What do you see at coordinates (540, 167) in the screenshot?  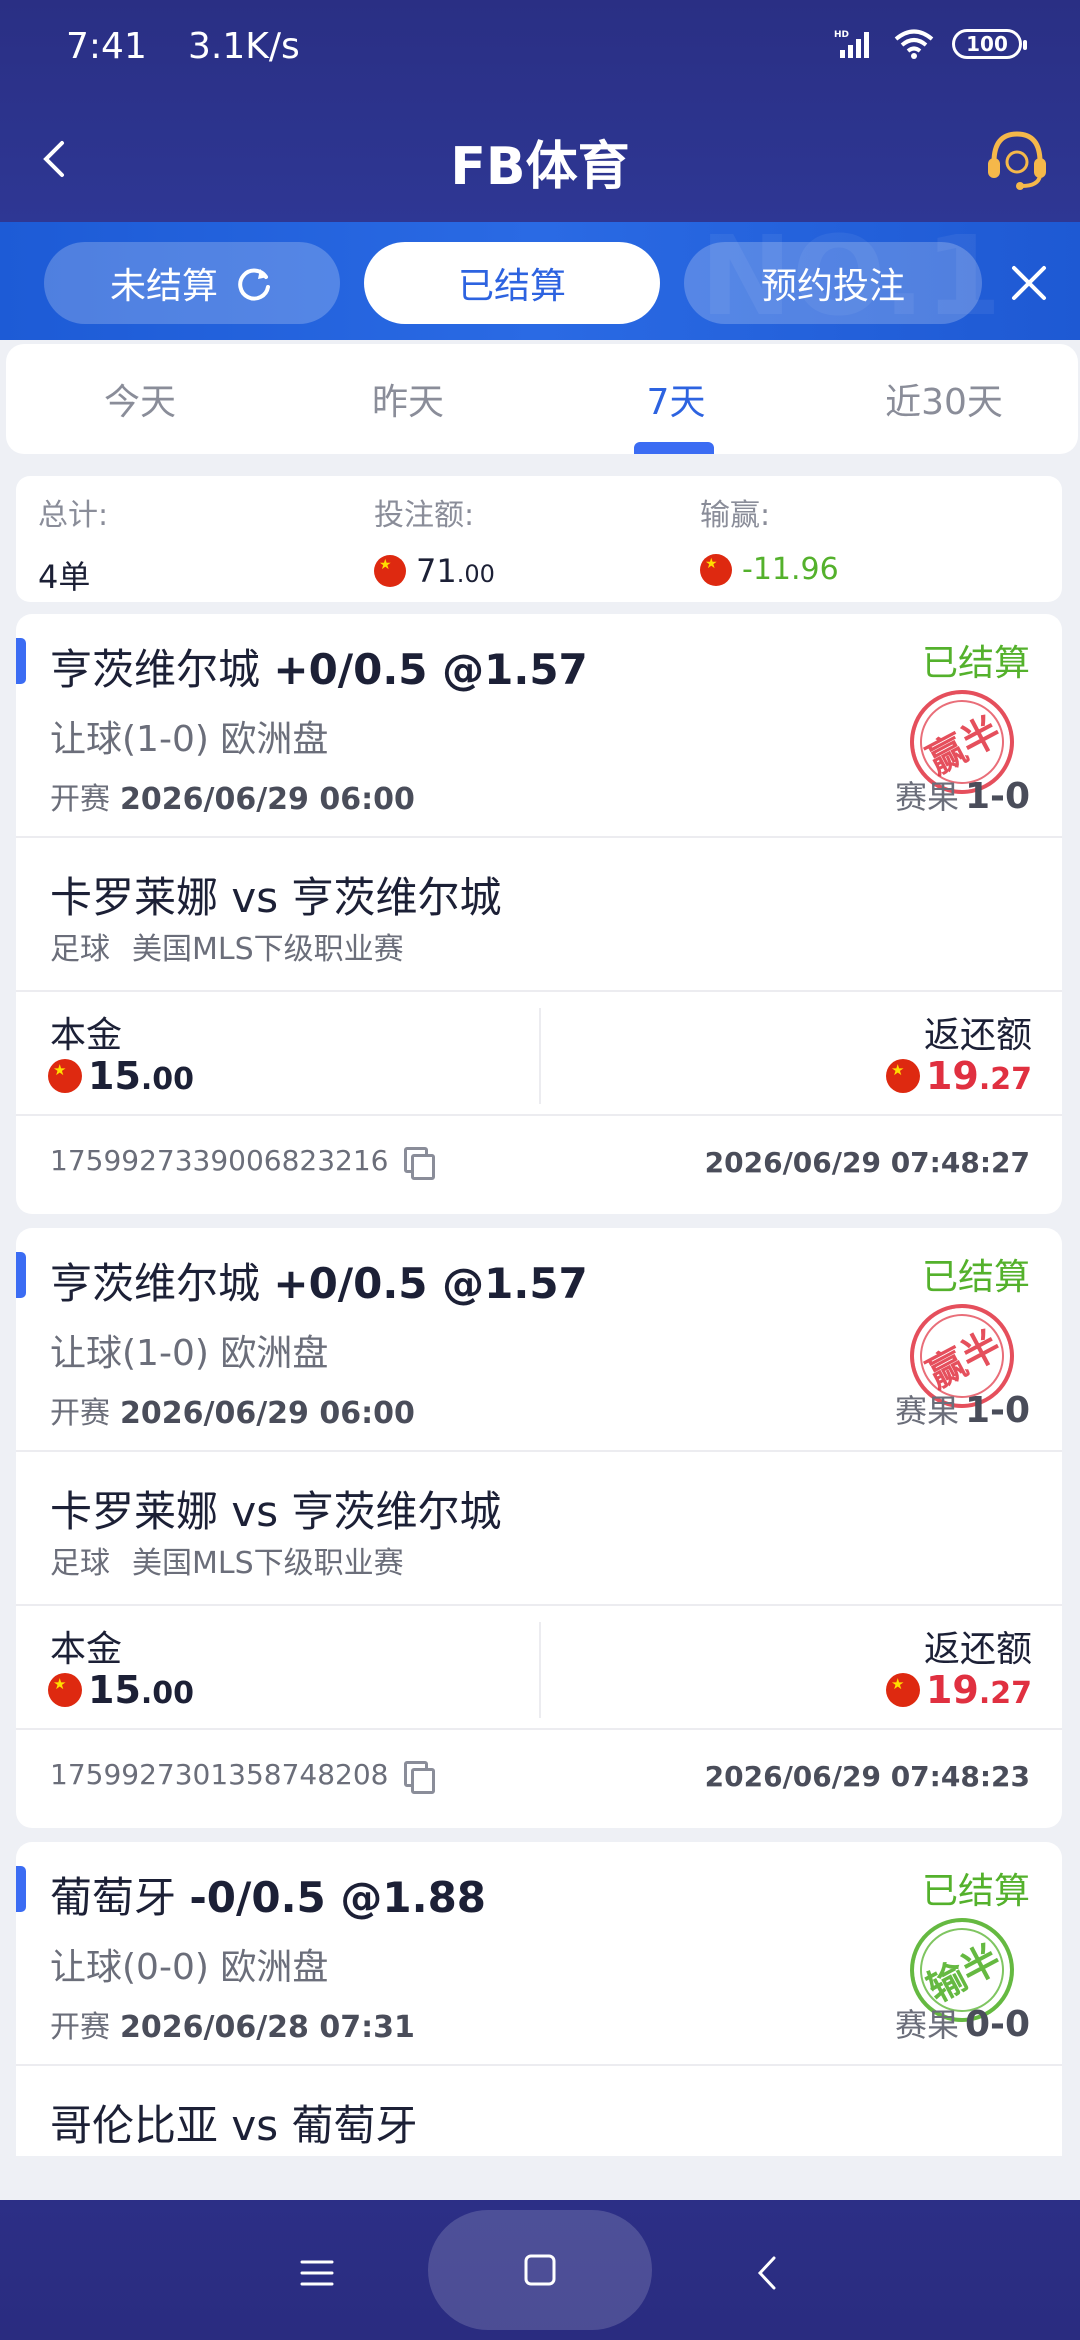 I see `page-title: FB体育` at bounding box center [540, 167].